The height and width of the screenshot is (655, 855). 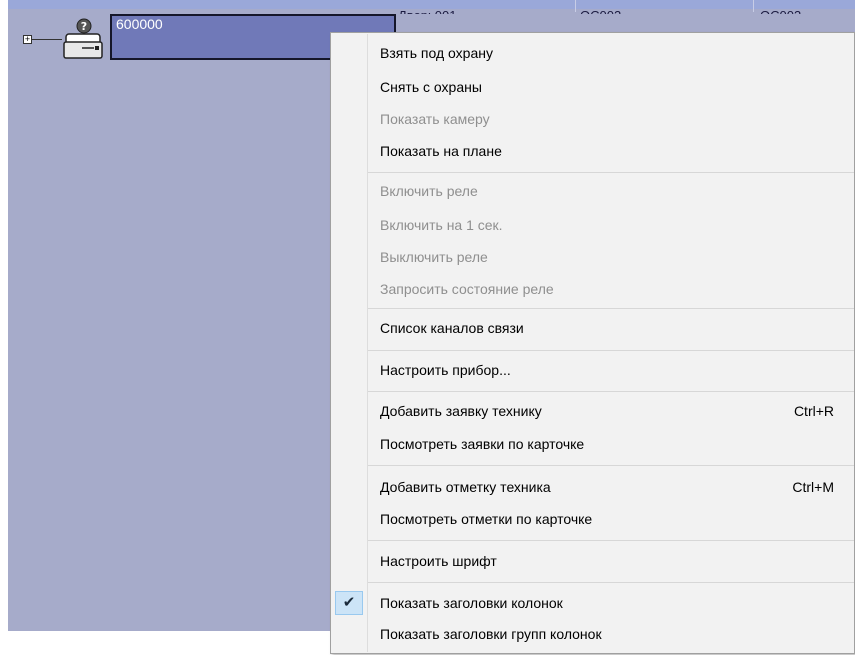 I want to click on menu-item-label: Выключить реле, so click(x=434, y=257).